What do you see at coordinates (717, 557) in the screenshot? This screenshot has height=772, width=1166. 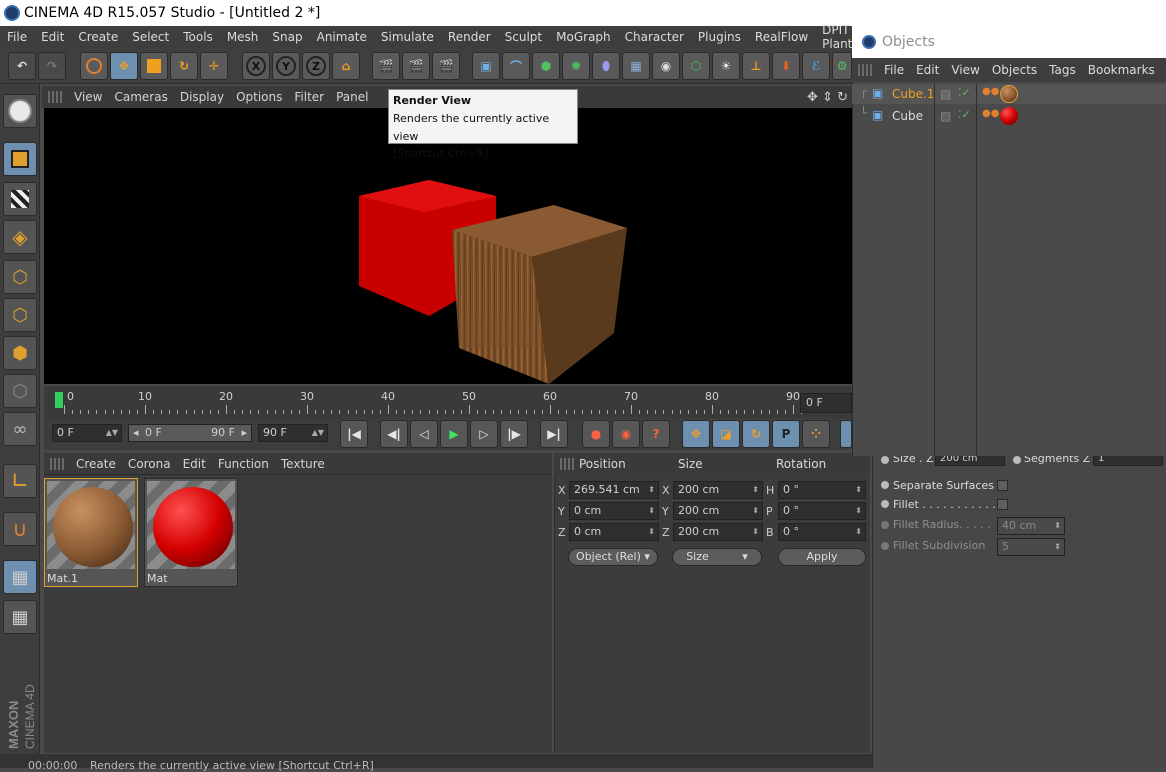 I see `size-mode-dropdown: Size ▾` at bounding box center [717, 557].